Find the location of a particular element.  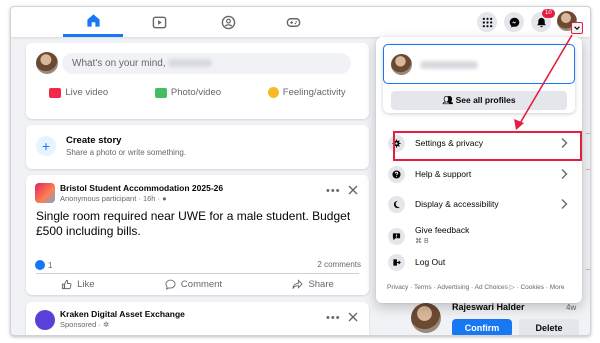

annotation-arrow is located at coordinates (543, 82).